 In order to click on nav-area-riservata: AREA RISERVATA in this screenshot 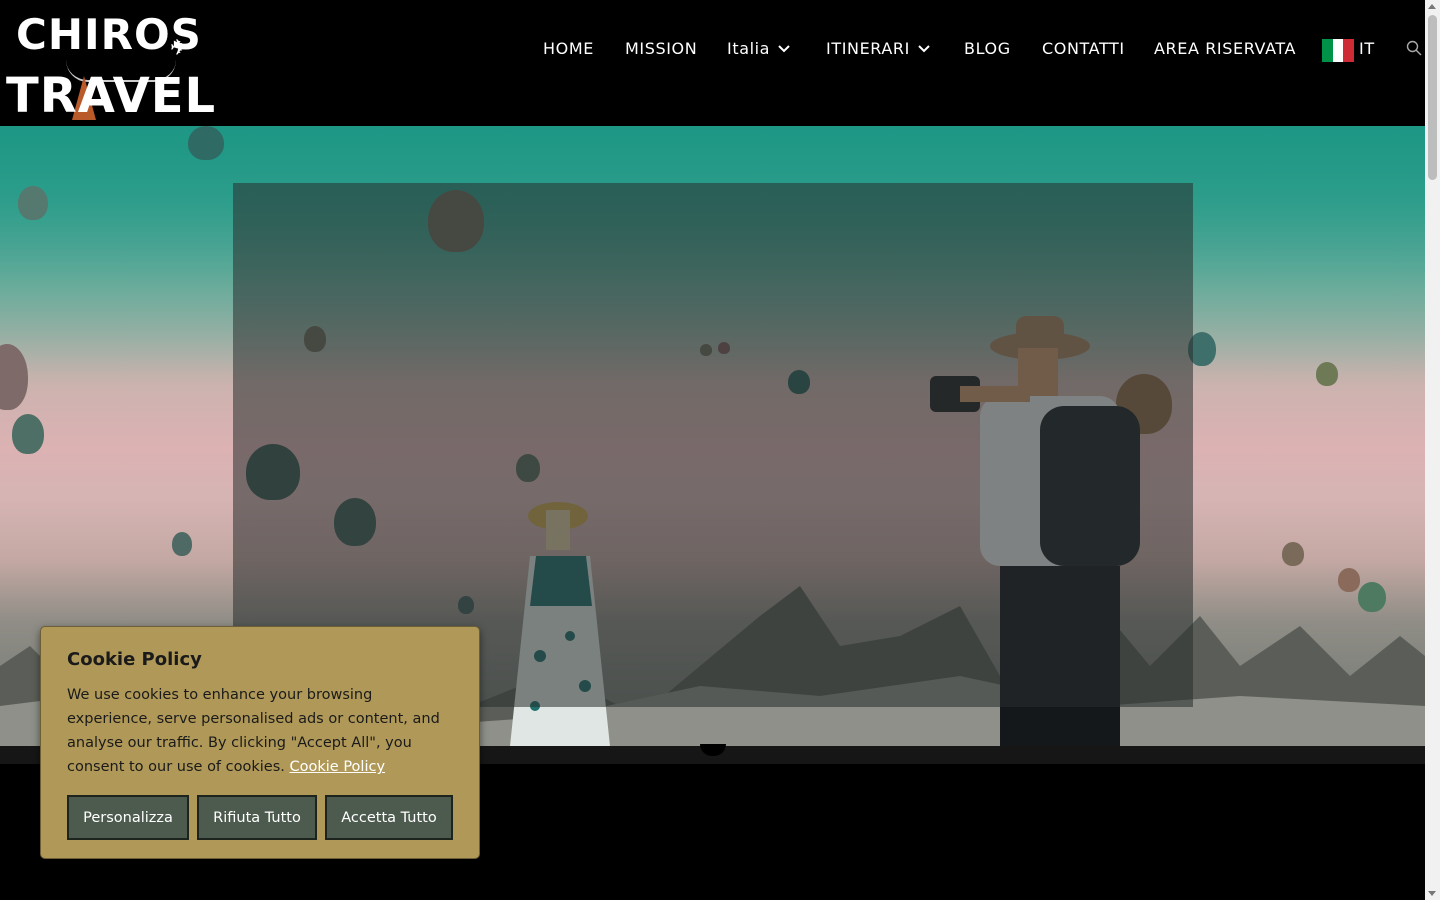, I will do `click(1225, 49)`.